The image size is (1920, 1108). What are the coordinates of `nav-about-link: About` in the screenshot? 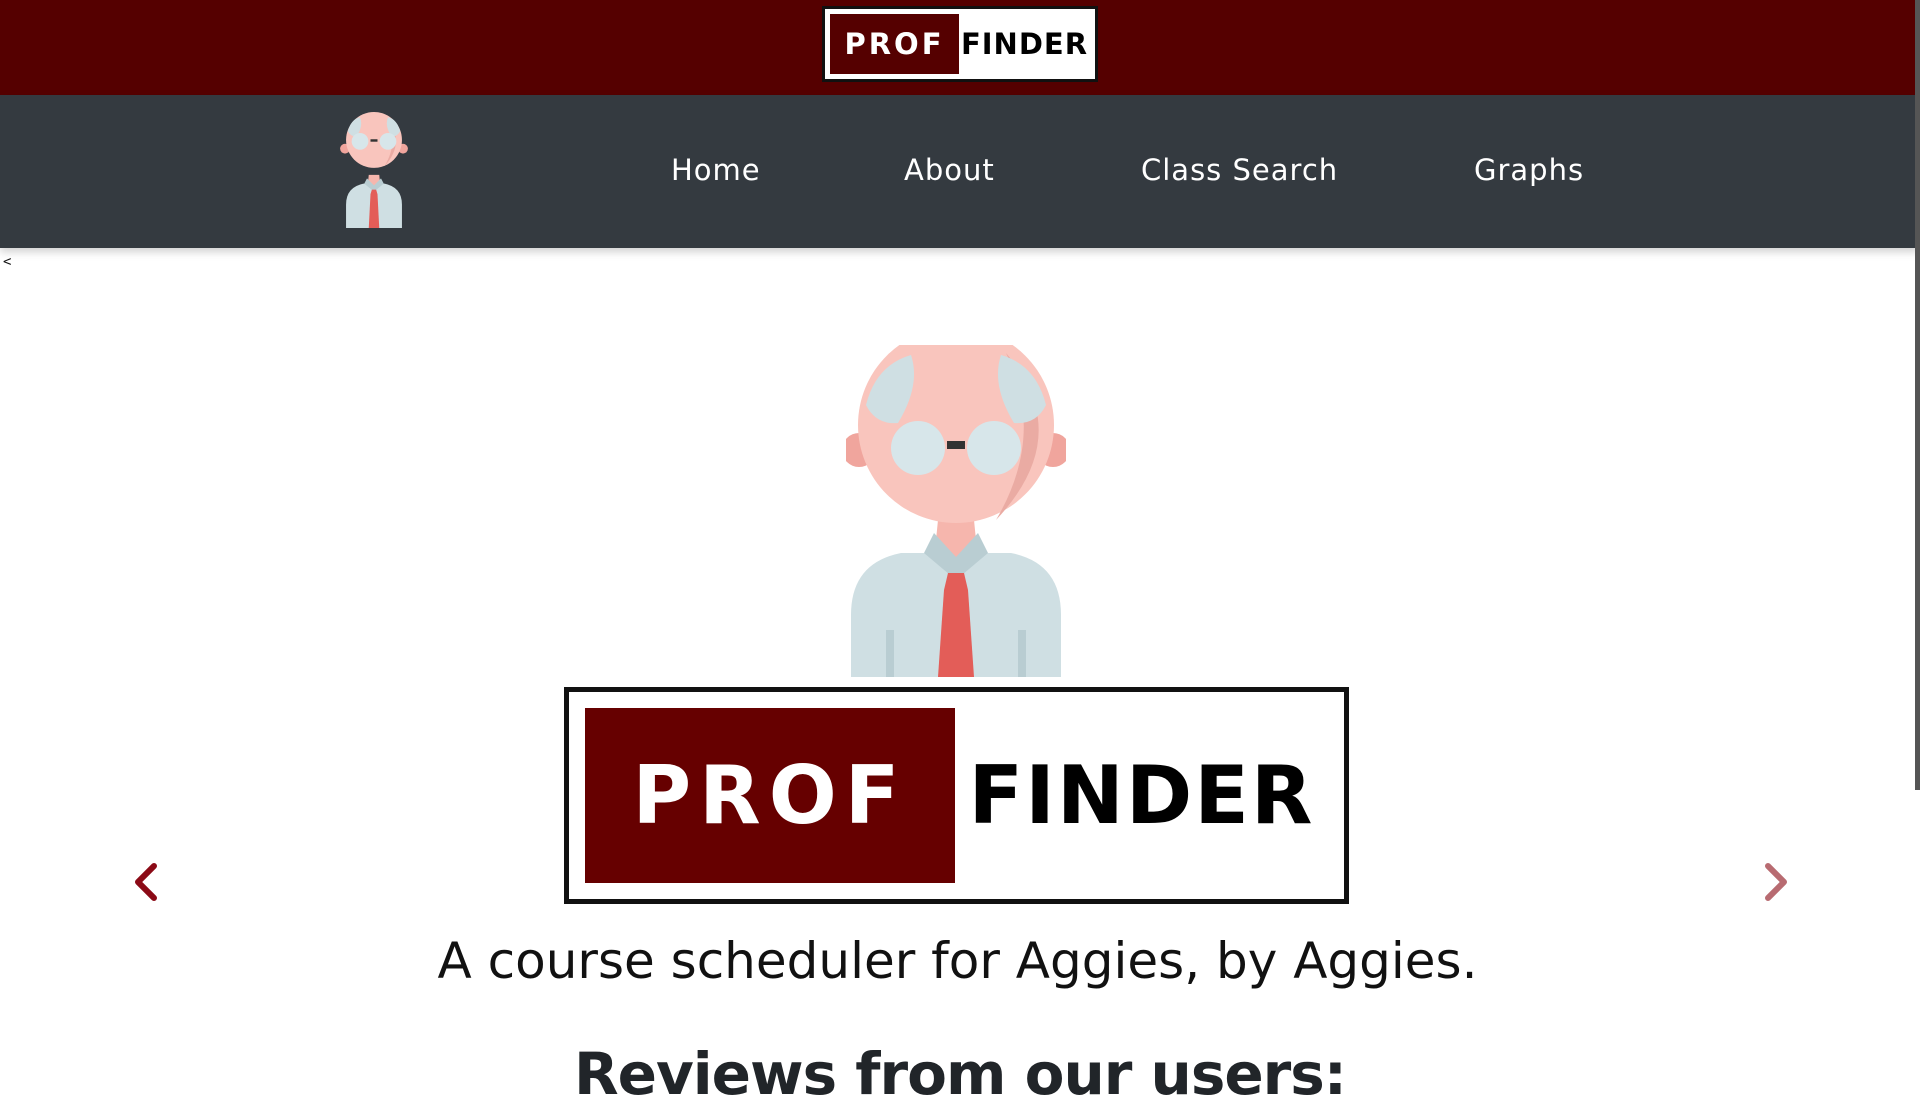 It's located at (949, 170).